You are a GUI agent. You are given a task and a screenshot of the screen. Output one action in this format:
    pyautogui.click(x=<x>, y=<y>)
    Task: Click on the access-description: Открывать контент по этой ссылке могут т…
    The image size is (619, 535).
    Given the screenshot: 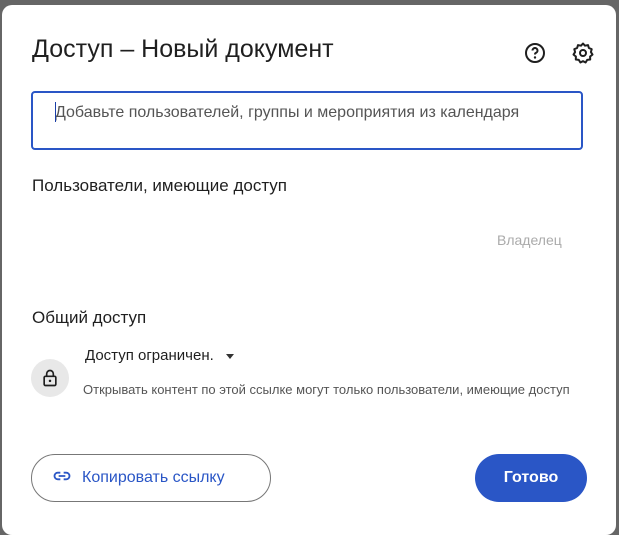 What is the action you would take?
    pyautogui.click(x=326, y=389)
    